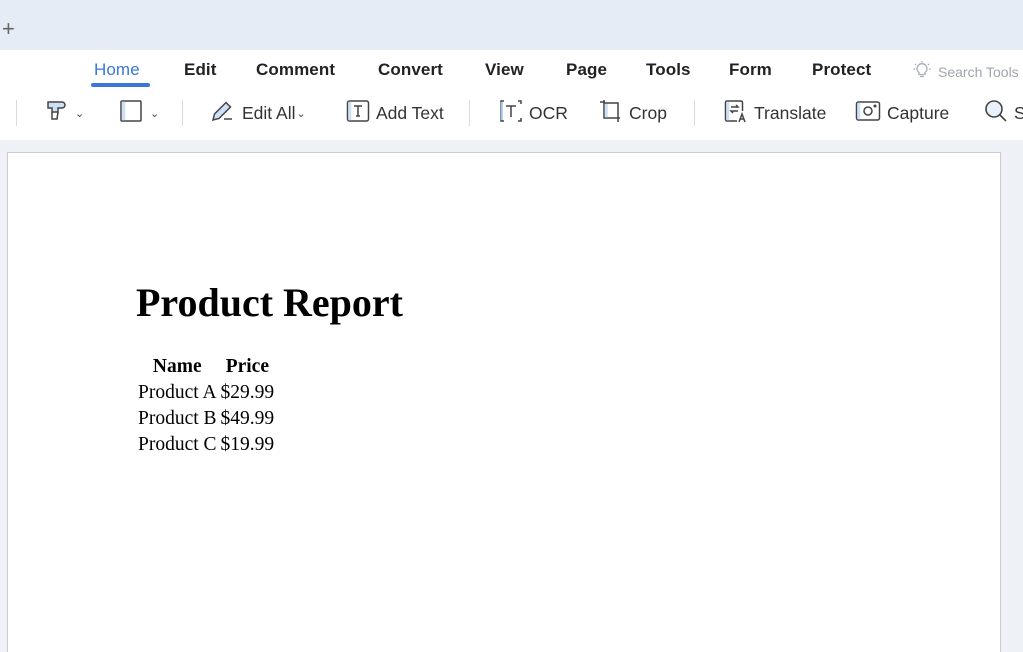 The height and width of the screenshot is (652, 1023). I want to click on capture-button: Capture, so click(902, 113).